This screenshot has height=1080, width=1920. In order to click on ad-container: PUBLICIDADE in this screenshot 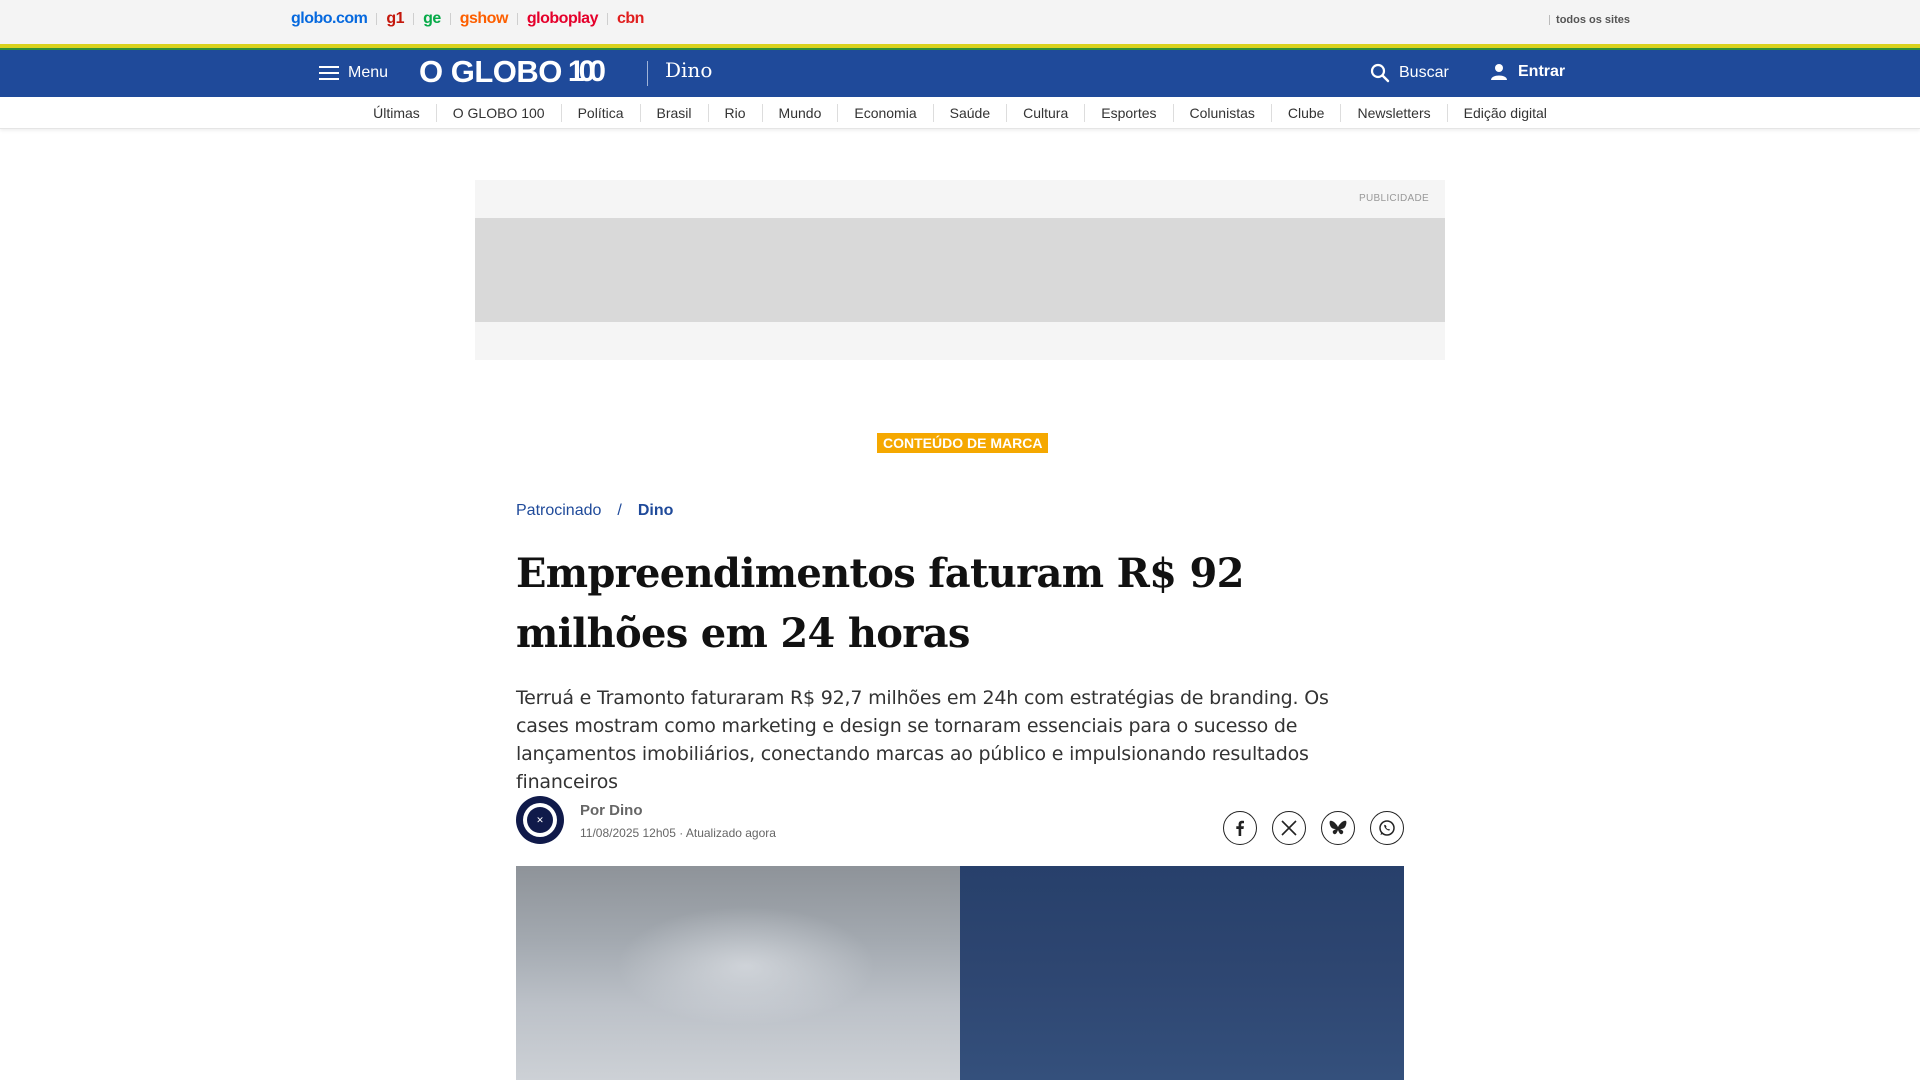, I will do `click(960, 270)`.